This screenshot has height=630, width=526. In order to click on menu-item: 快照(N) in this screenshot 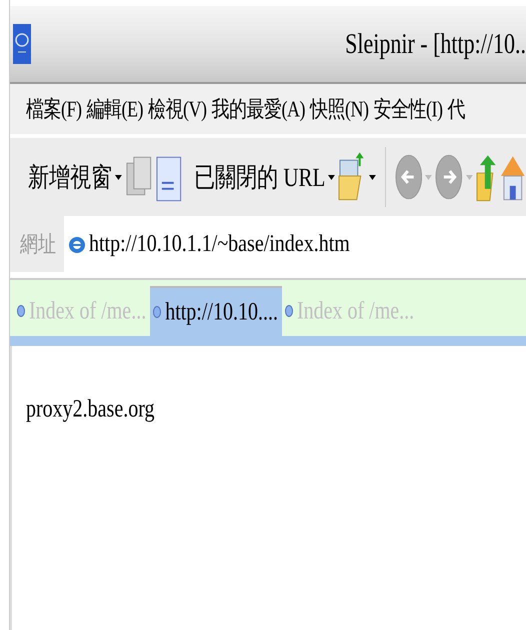, I will do `click(339, 109)`.